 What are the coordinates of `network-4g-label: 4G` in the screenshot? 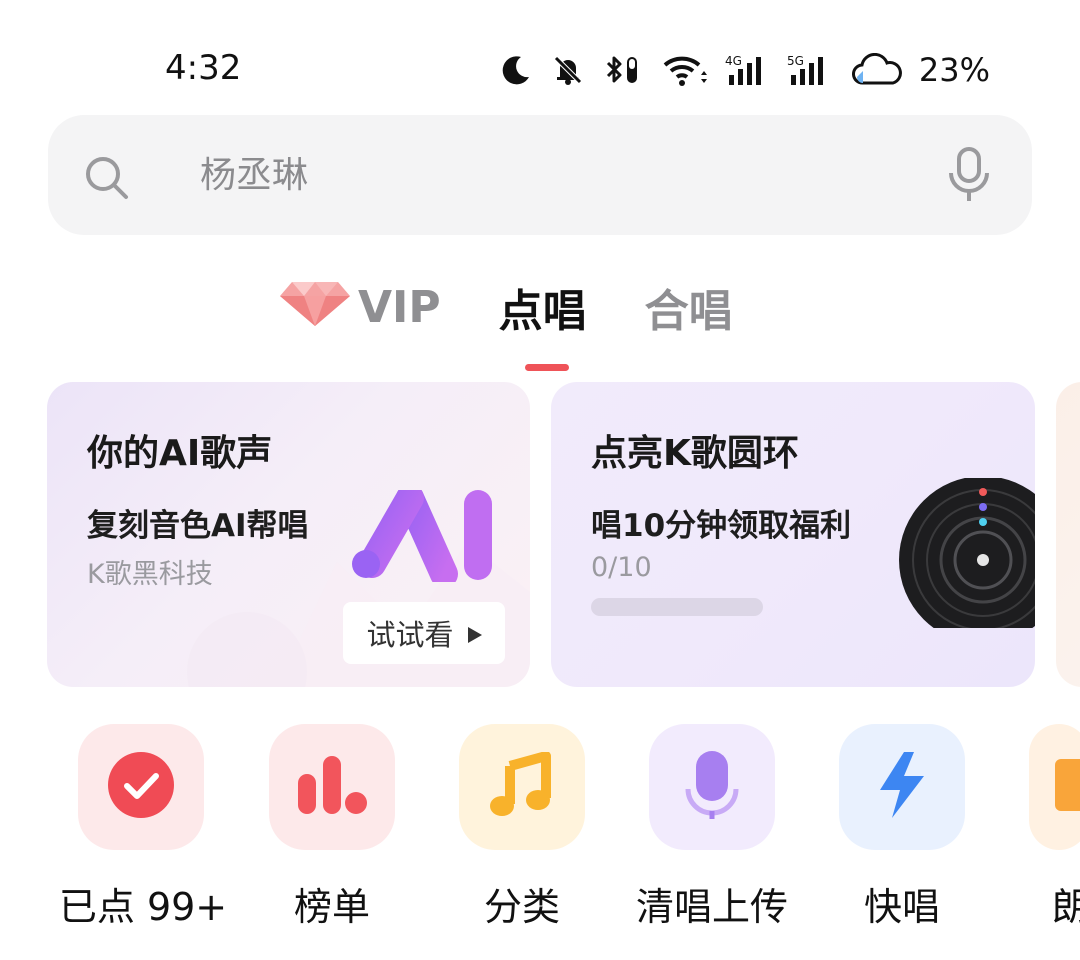 It's located at (733, 61).